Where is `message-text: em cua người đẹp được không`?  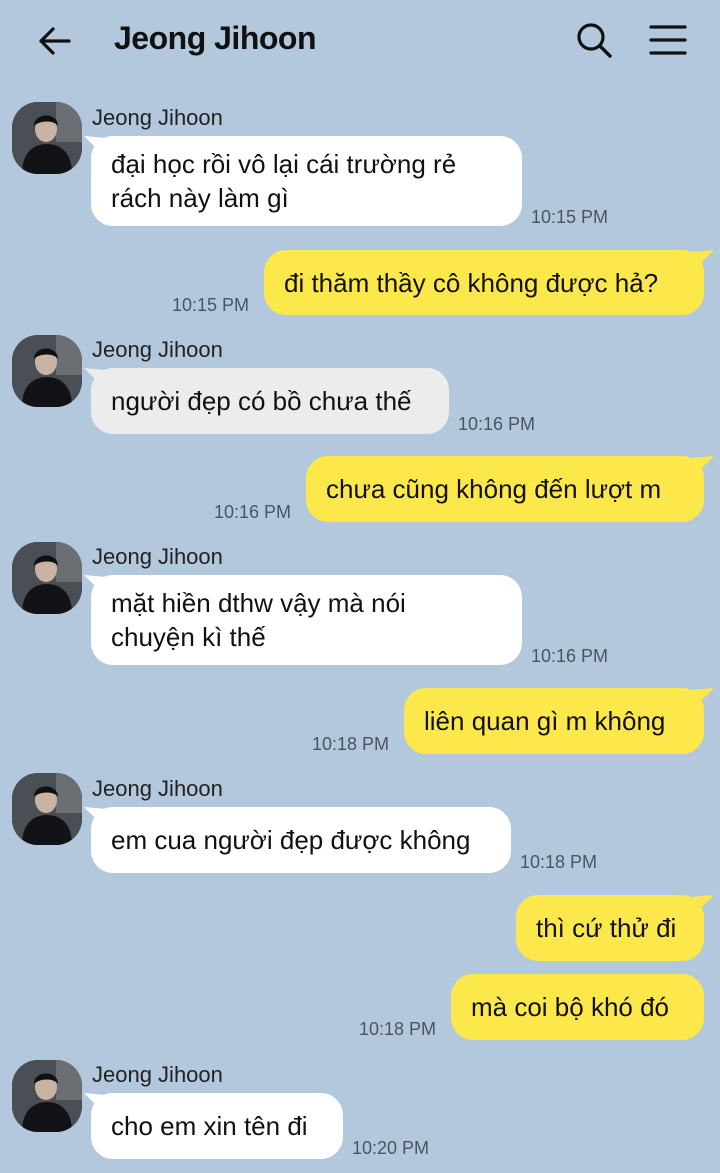 message-text: em cua người đẹp được không is located at coordinates (291, 840).